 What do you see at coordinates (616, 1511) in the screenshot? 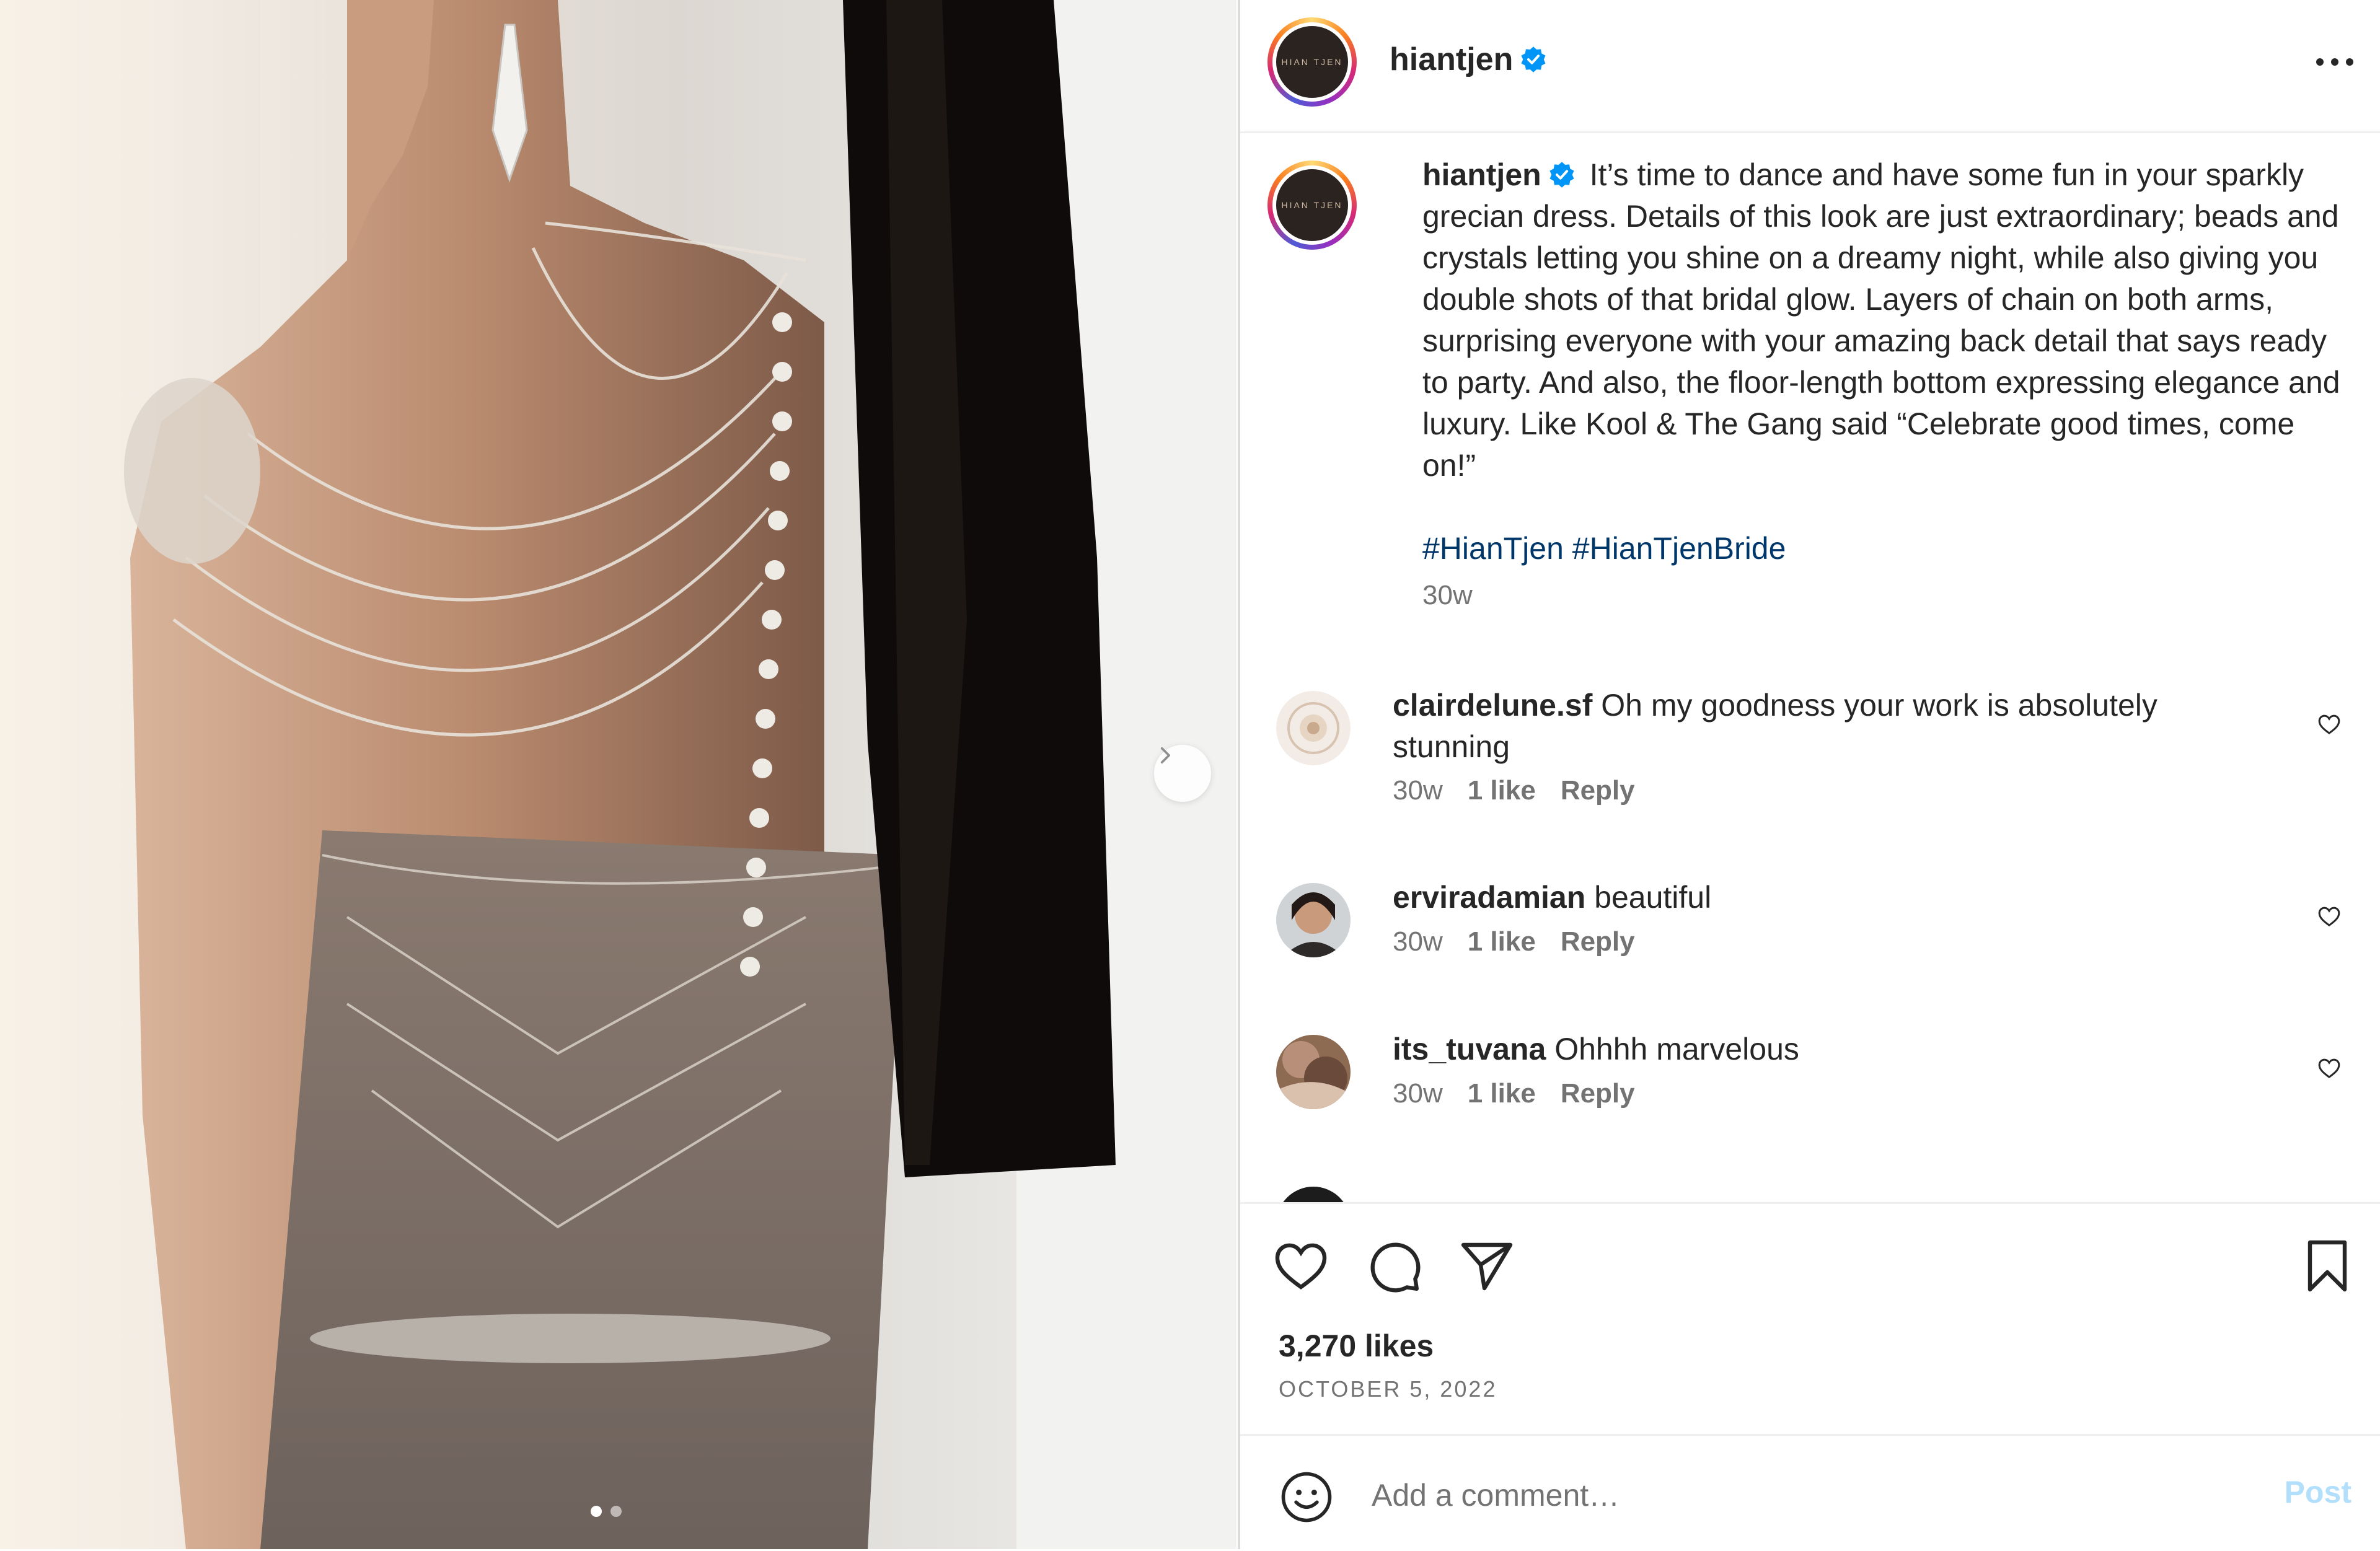
I see `carousel-dot` at bounding box center [616, 1511].